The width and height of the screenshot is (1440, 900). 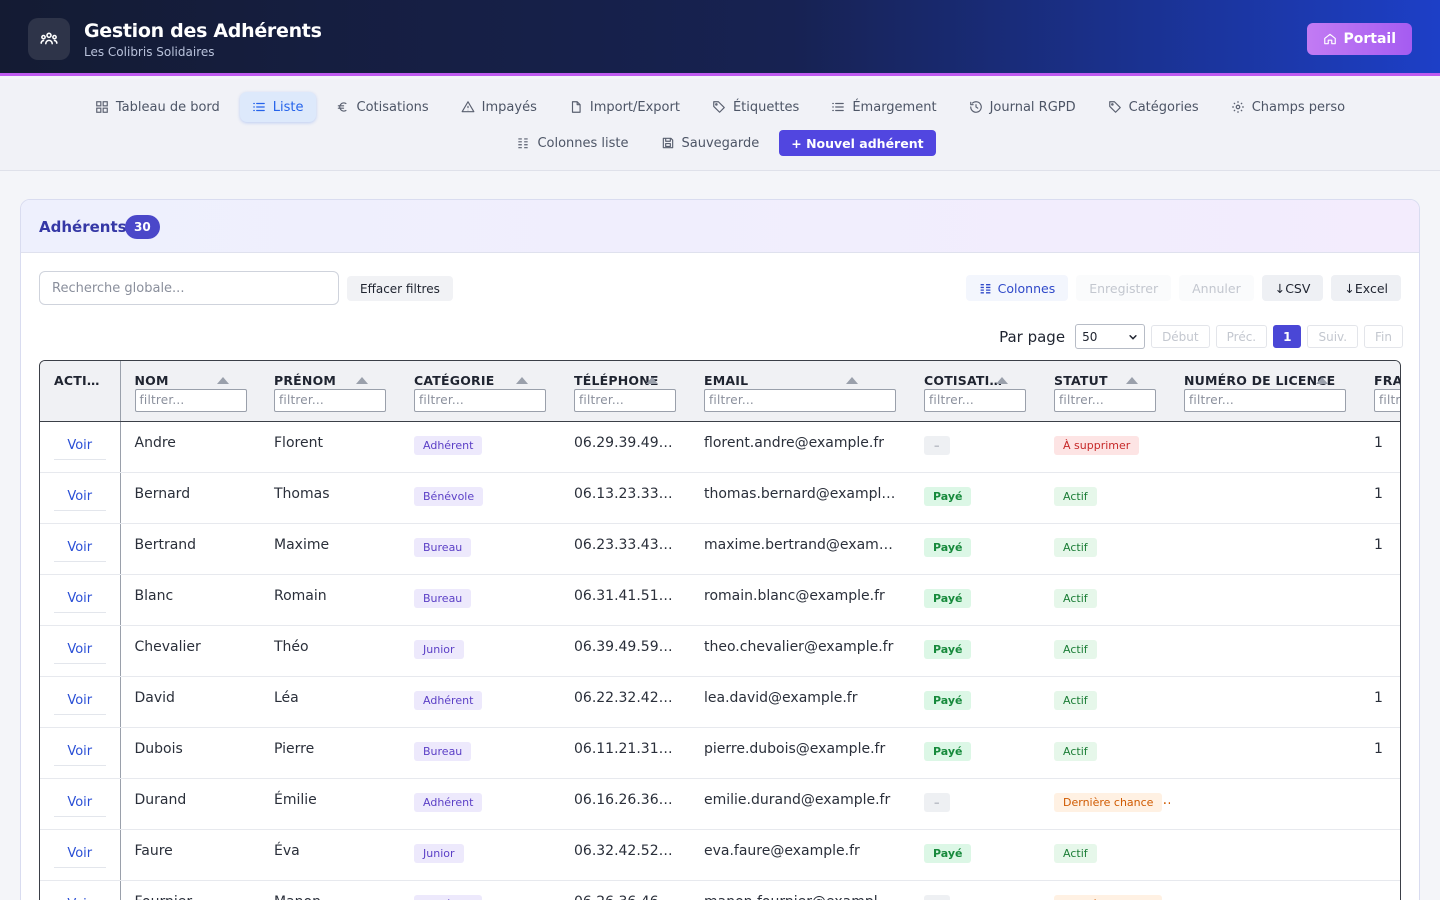 I want to click on cancel-view-button: Annuler, so click(x=1216, y=288).